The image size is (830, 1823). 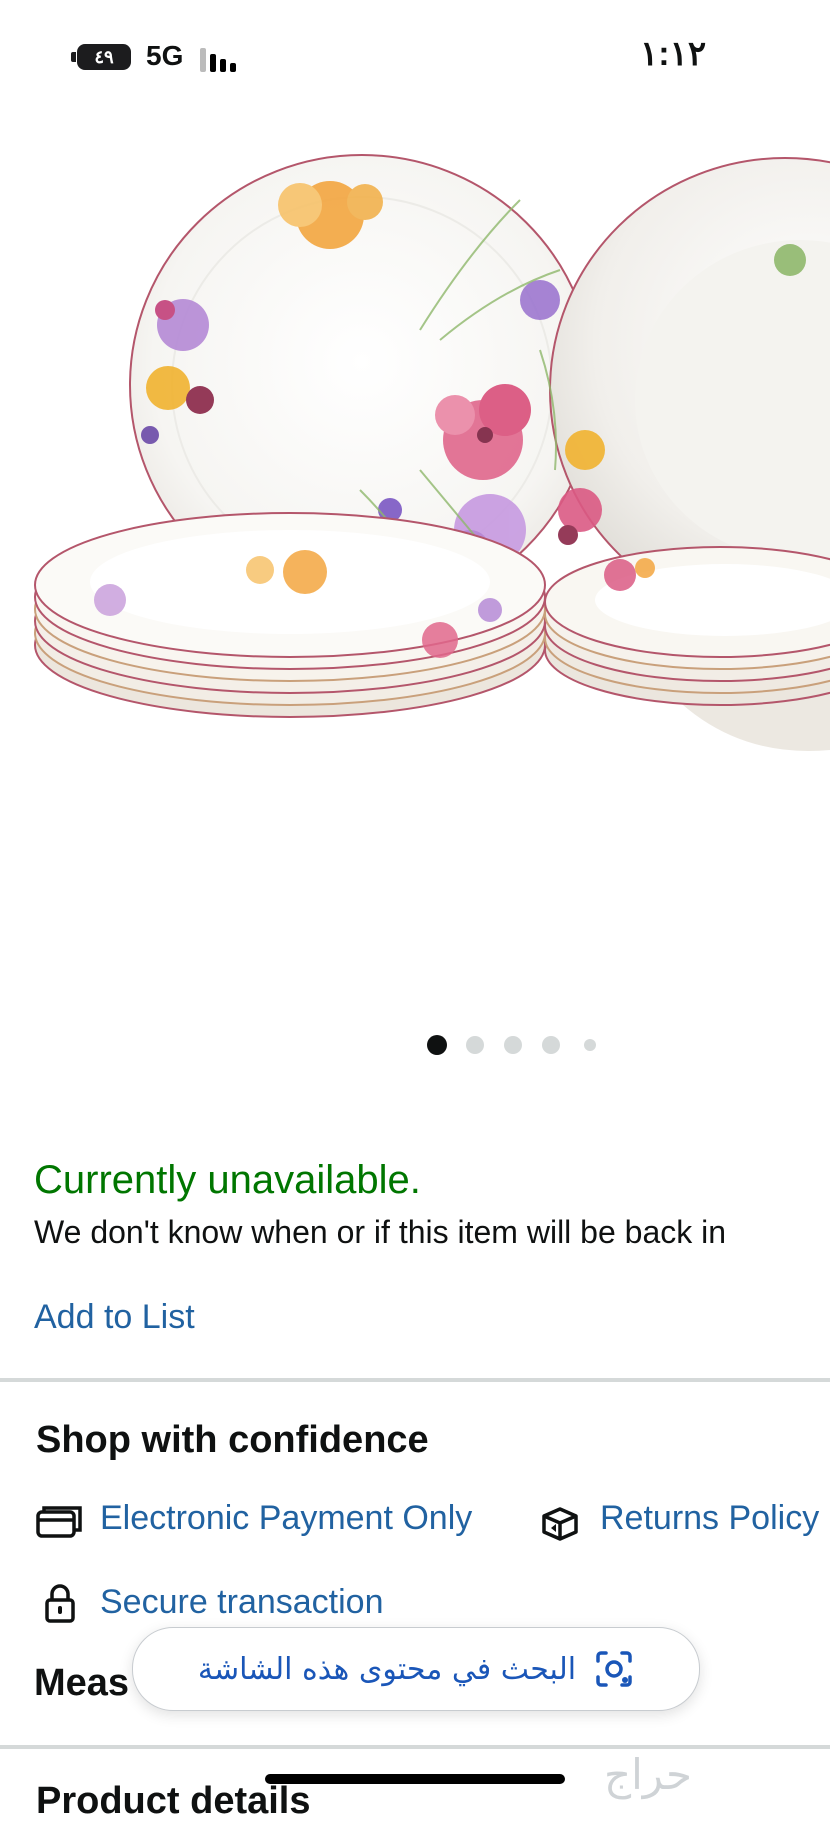 I want to click on measurements-heading: Meas, so click(x=82, y=1683).